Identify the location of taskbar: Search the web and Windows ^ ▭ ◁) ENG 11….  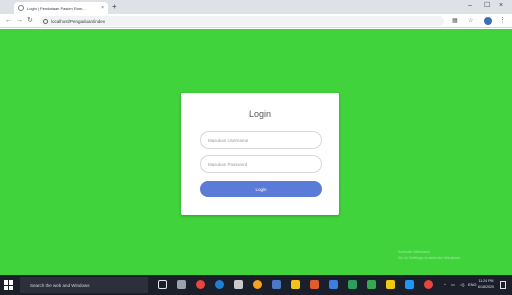
(256, 285).